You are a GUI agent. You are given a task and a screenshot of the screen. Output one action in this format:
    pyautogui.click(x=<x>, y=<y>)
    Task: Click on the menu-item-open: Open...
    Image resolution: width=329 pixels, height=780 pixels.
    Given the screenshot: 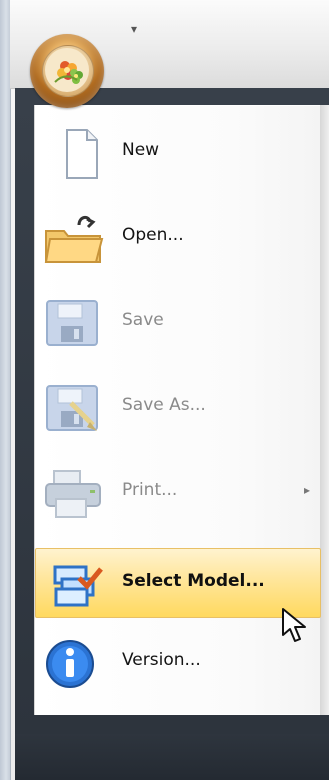 What is the action you would take?
    pyautogui.click(x=181, y=239)
    